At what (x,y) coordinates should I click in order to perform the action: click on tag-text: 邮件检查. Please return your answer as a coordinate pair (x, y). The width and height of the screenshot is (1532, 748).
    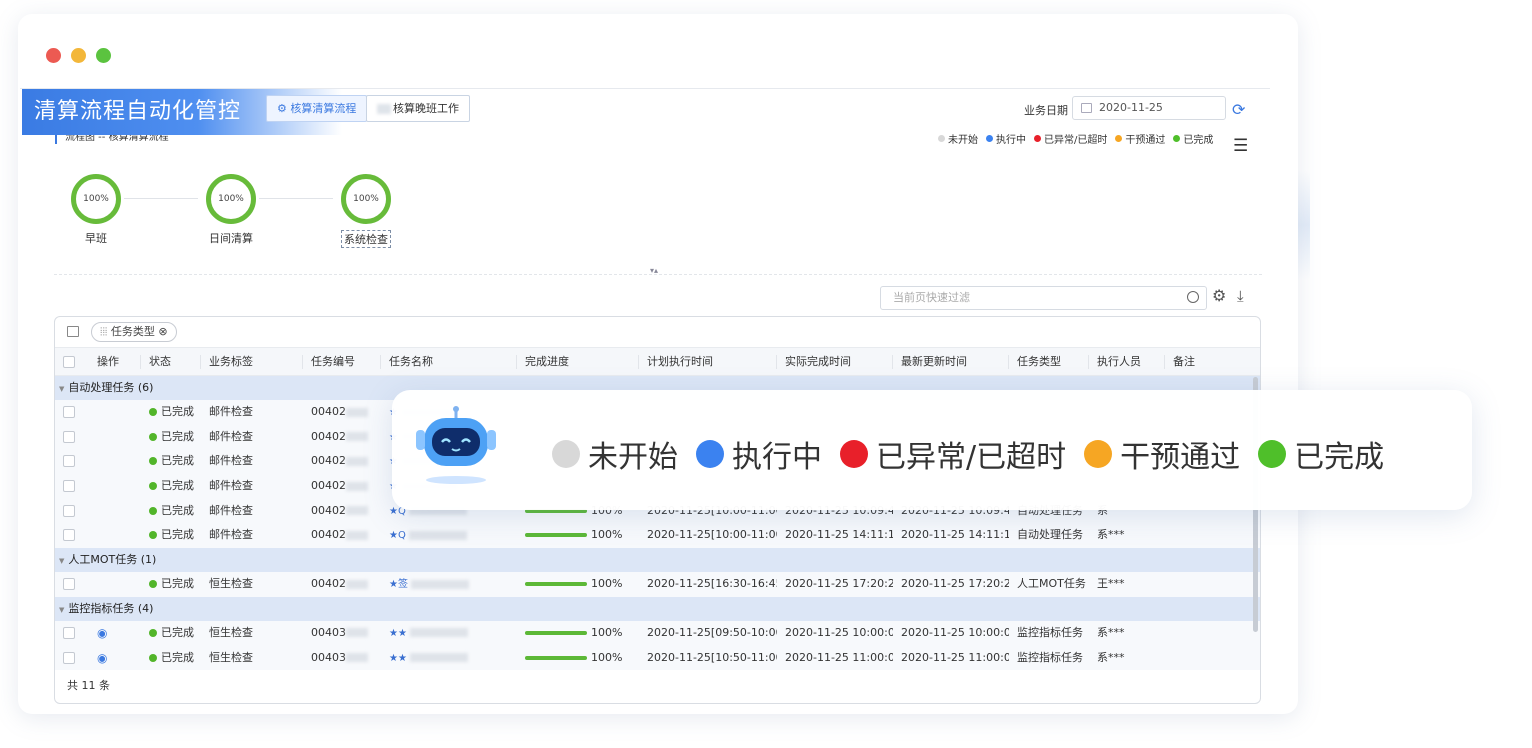
    Looking at the image, I should click on (231, 411).